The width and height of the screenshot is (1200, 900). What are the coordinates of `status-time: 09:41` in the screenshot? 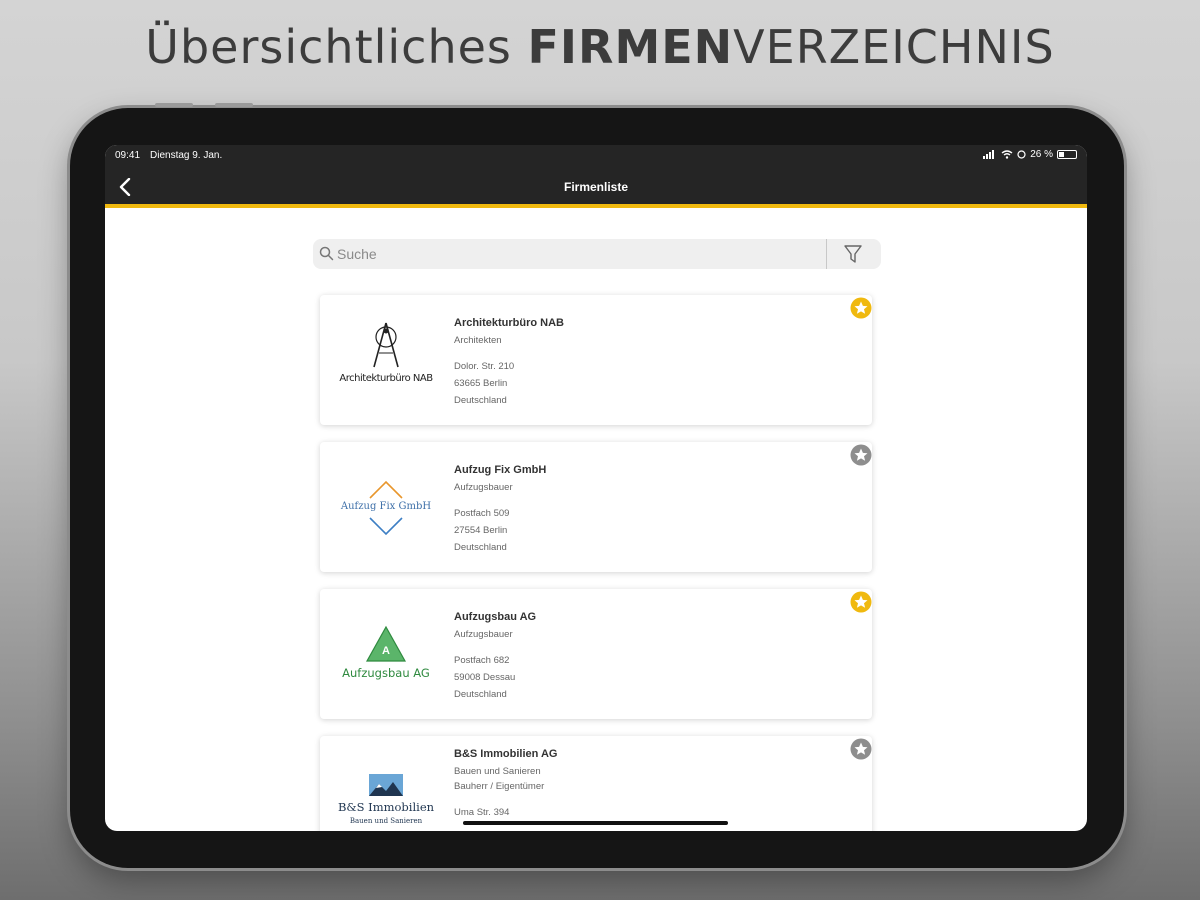 It's located at (128, 155).